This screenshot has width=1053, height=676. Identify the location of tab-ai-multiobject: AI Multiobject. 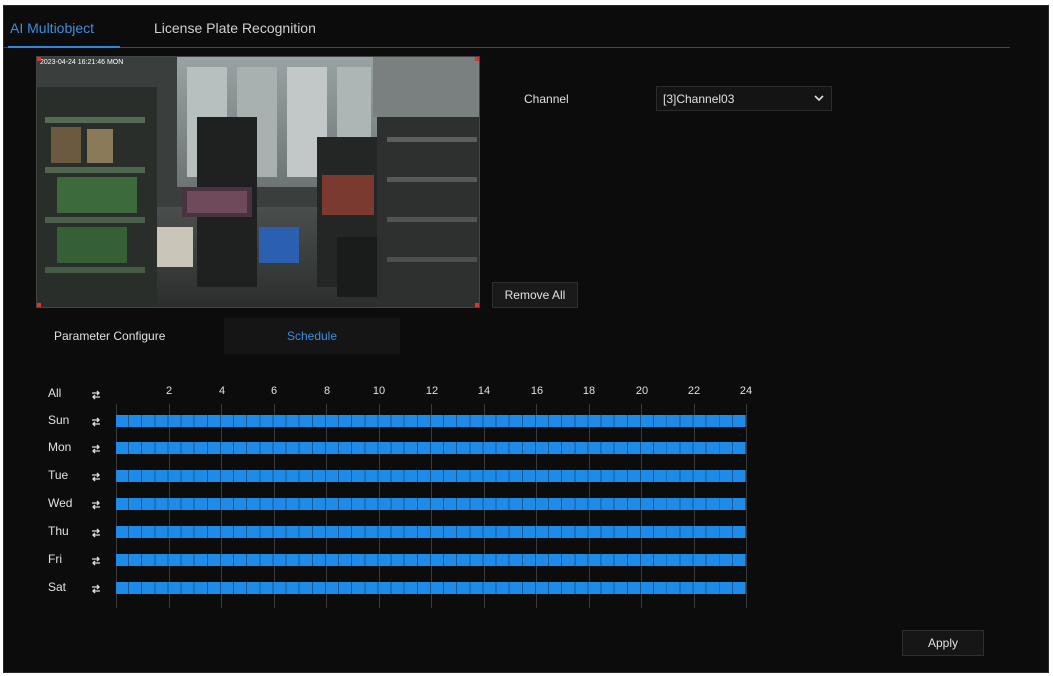
(52, 28).